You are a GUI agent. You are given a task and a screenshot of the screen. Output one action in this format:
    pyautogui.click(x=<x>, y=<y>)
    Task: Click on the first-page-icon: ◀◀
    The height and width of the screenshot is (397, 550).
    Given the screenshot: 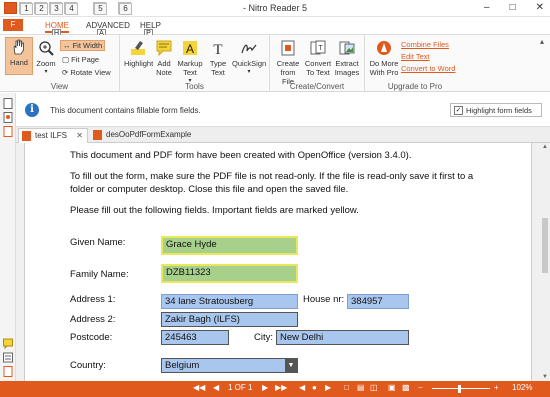 What is the action you would take?
    pyautogui.click(x=199, y=387)
    